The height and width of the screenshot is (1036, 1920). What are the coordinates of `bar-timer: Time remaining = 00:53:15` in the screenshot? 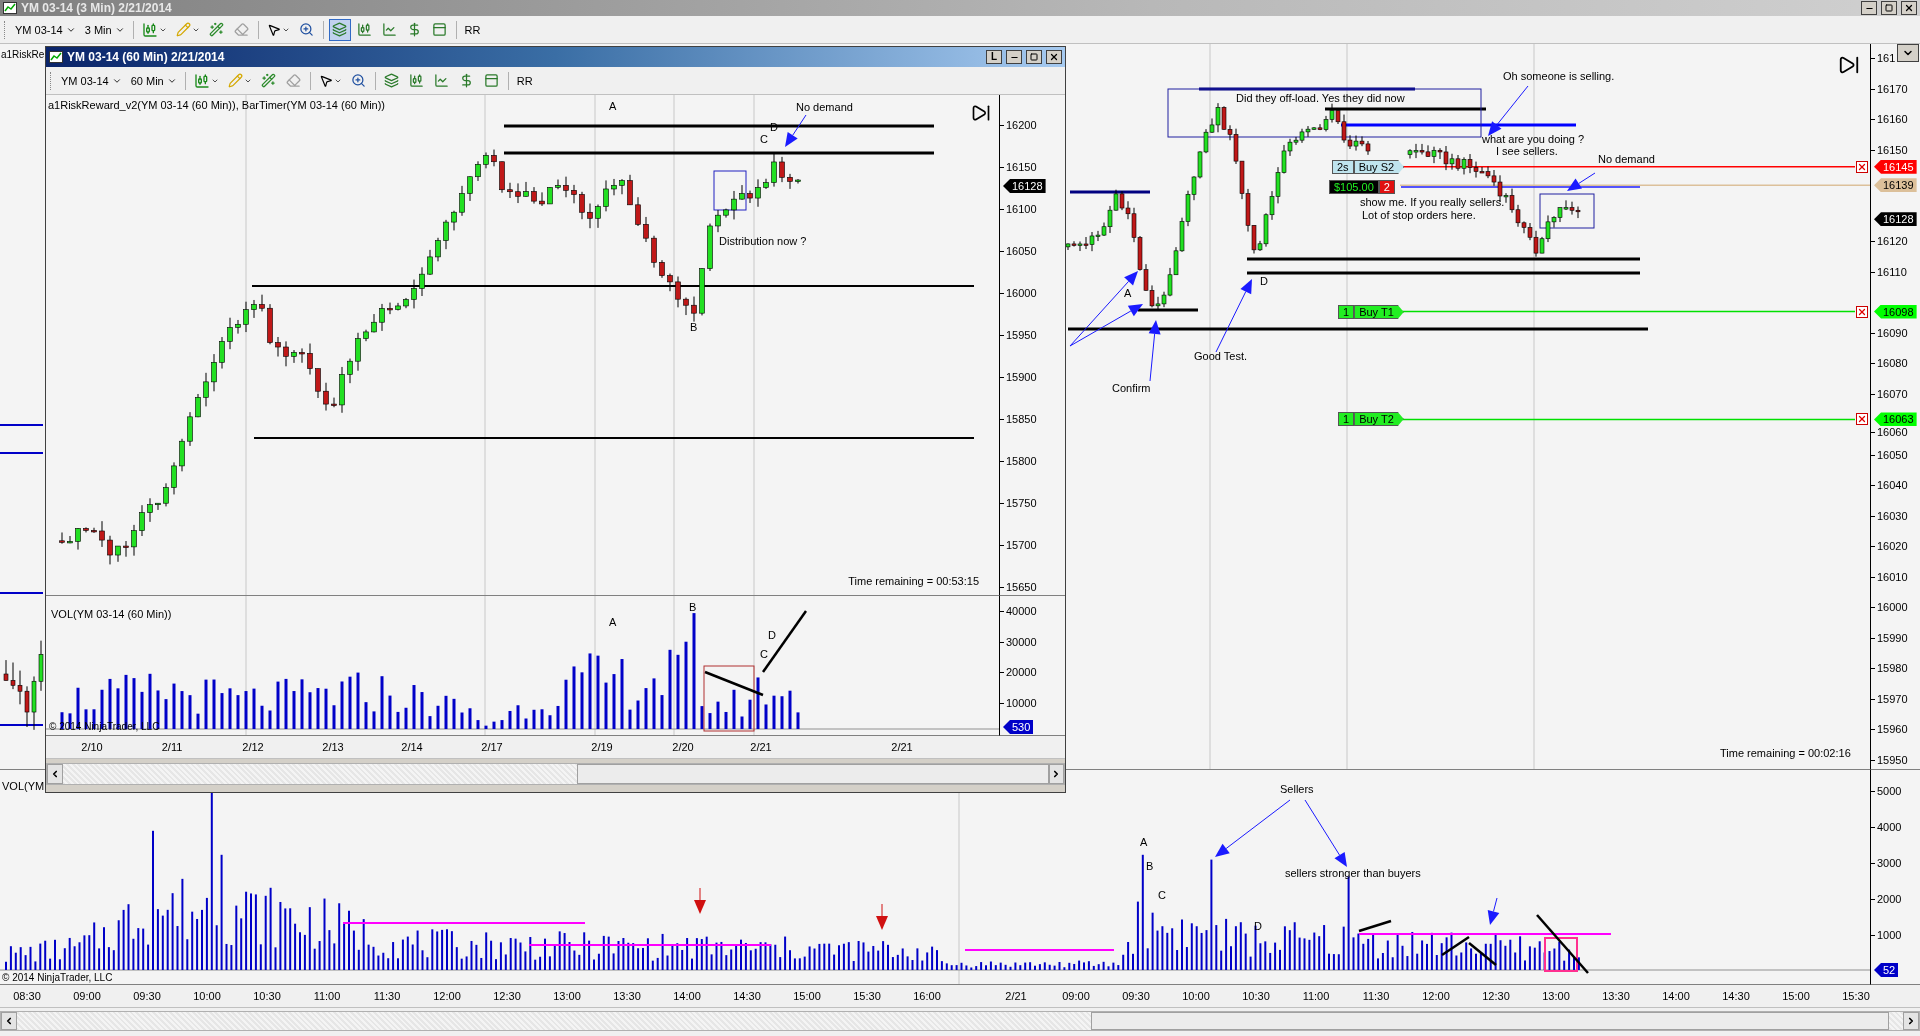 It's located at (913, 581).